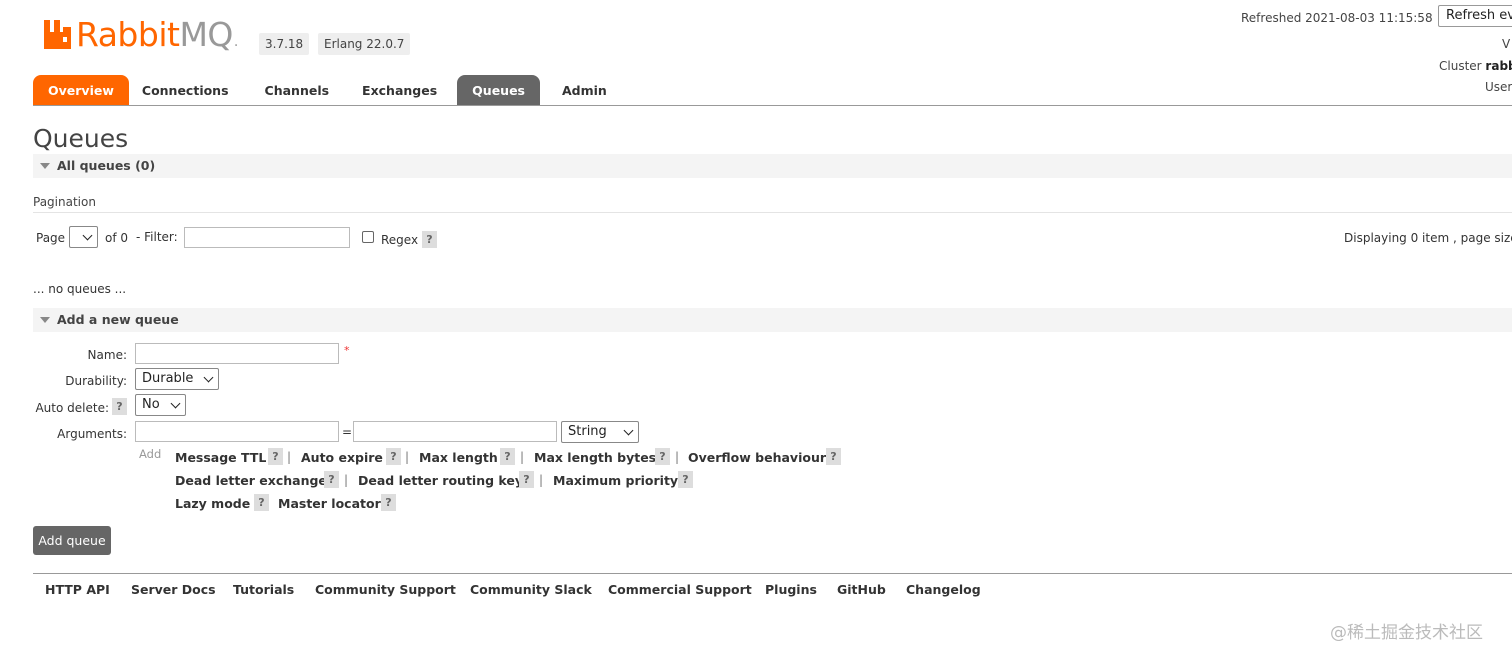 This screenshot has width=1512, height=658. Describe the element at coordinates (347, 350) in the screenshot. I see `required-mark: *` at that location.